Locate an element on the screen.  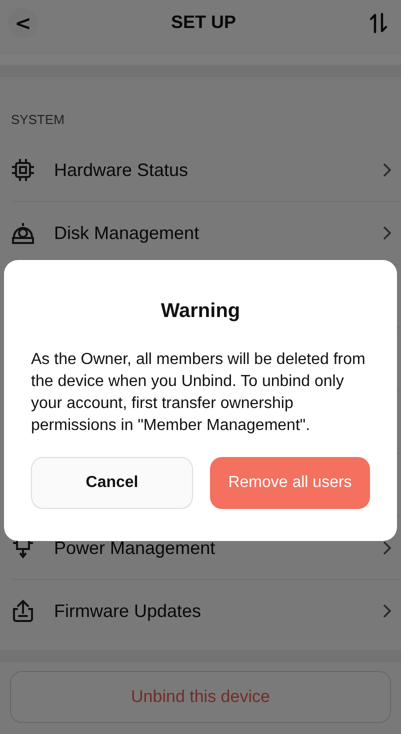
settings-item: Firmware Updates is located at coordinates (206, 611).